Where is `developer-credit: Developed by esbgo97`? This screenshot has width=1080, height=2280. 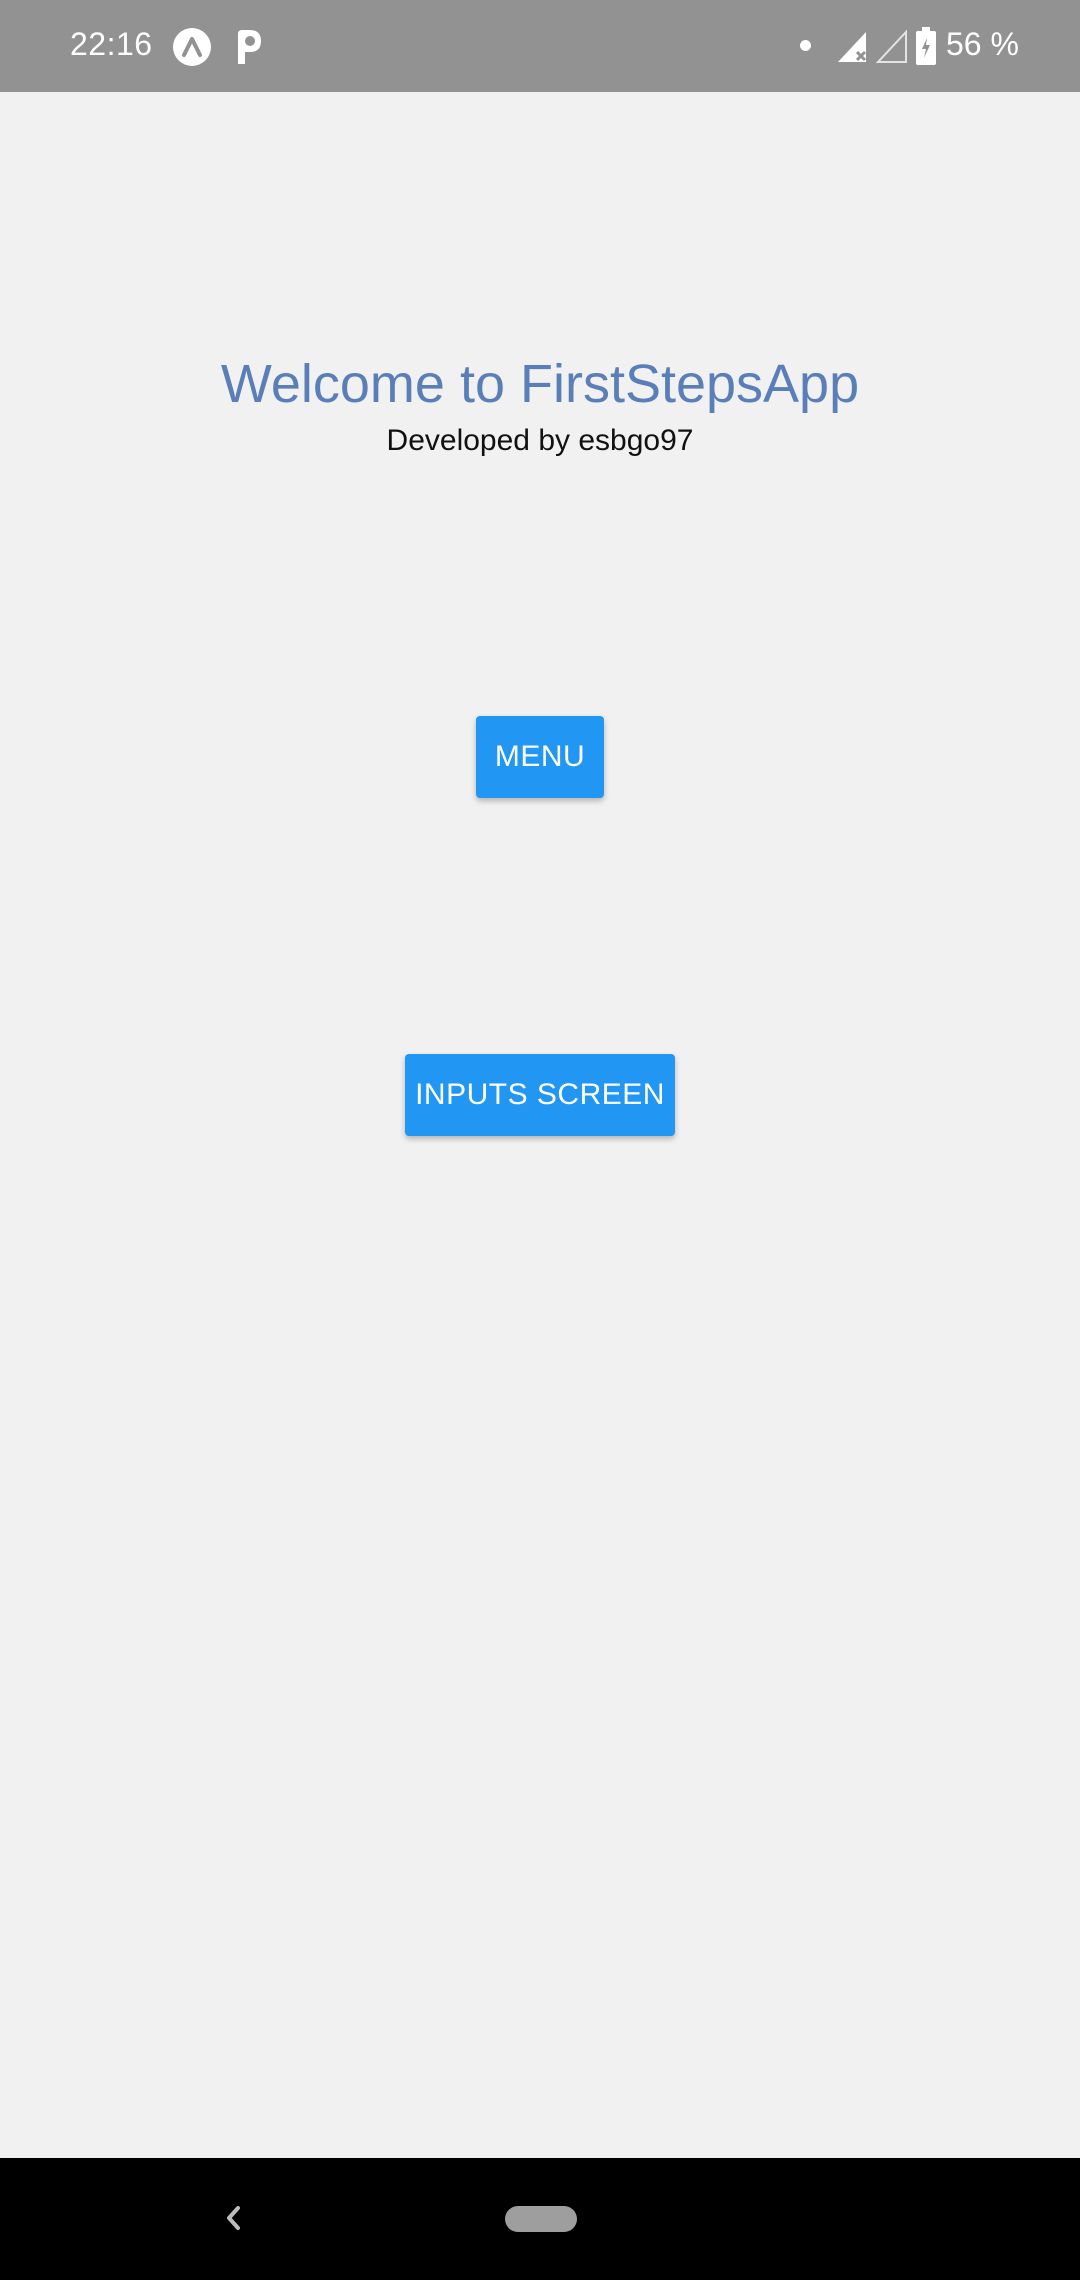 developer-credit: Developed by esbgo97 is located at coordinates (540, 440).